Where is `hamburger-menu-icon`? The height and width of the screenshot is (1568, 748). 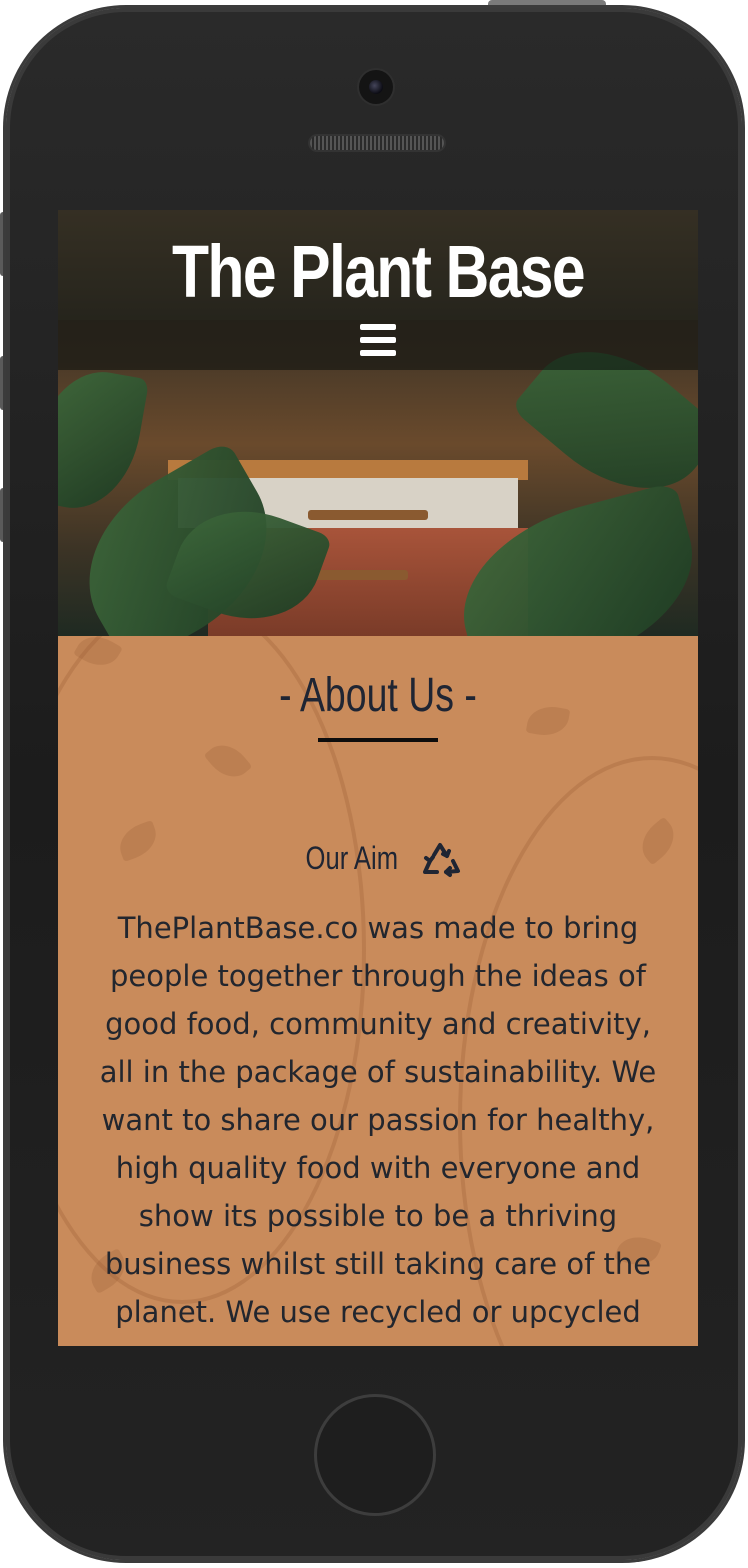
hamburger-menu-icon is located at coordinates (378, 340).